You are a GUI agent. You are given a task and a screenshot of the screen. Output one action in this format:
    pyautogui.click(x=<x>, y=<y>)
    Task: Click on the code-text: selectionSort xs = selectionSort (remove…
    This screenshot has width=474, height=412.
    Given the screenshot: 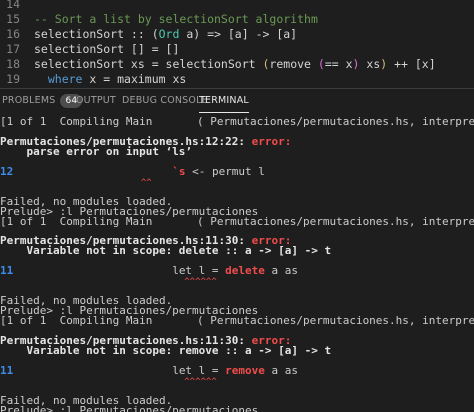 What is the action you would take?
    pyautogui.click(x=235, y=64)
    